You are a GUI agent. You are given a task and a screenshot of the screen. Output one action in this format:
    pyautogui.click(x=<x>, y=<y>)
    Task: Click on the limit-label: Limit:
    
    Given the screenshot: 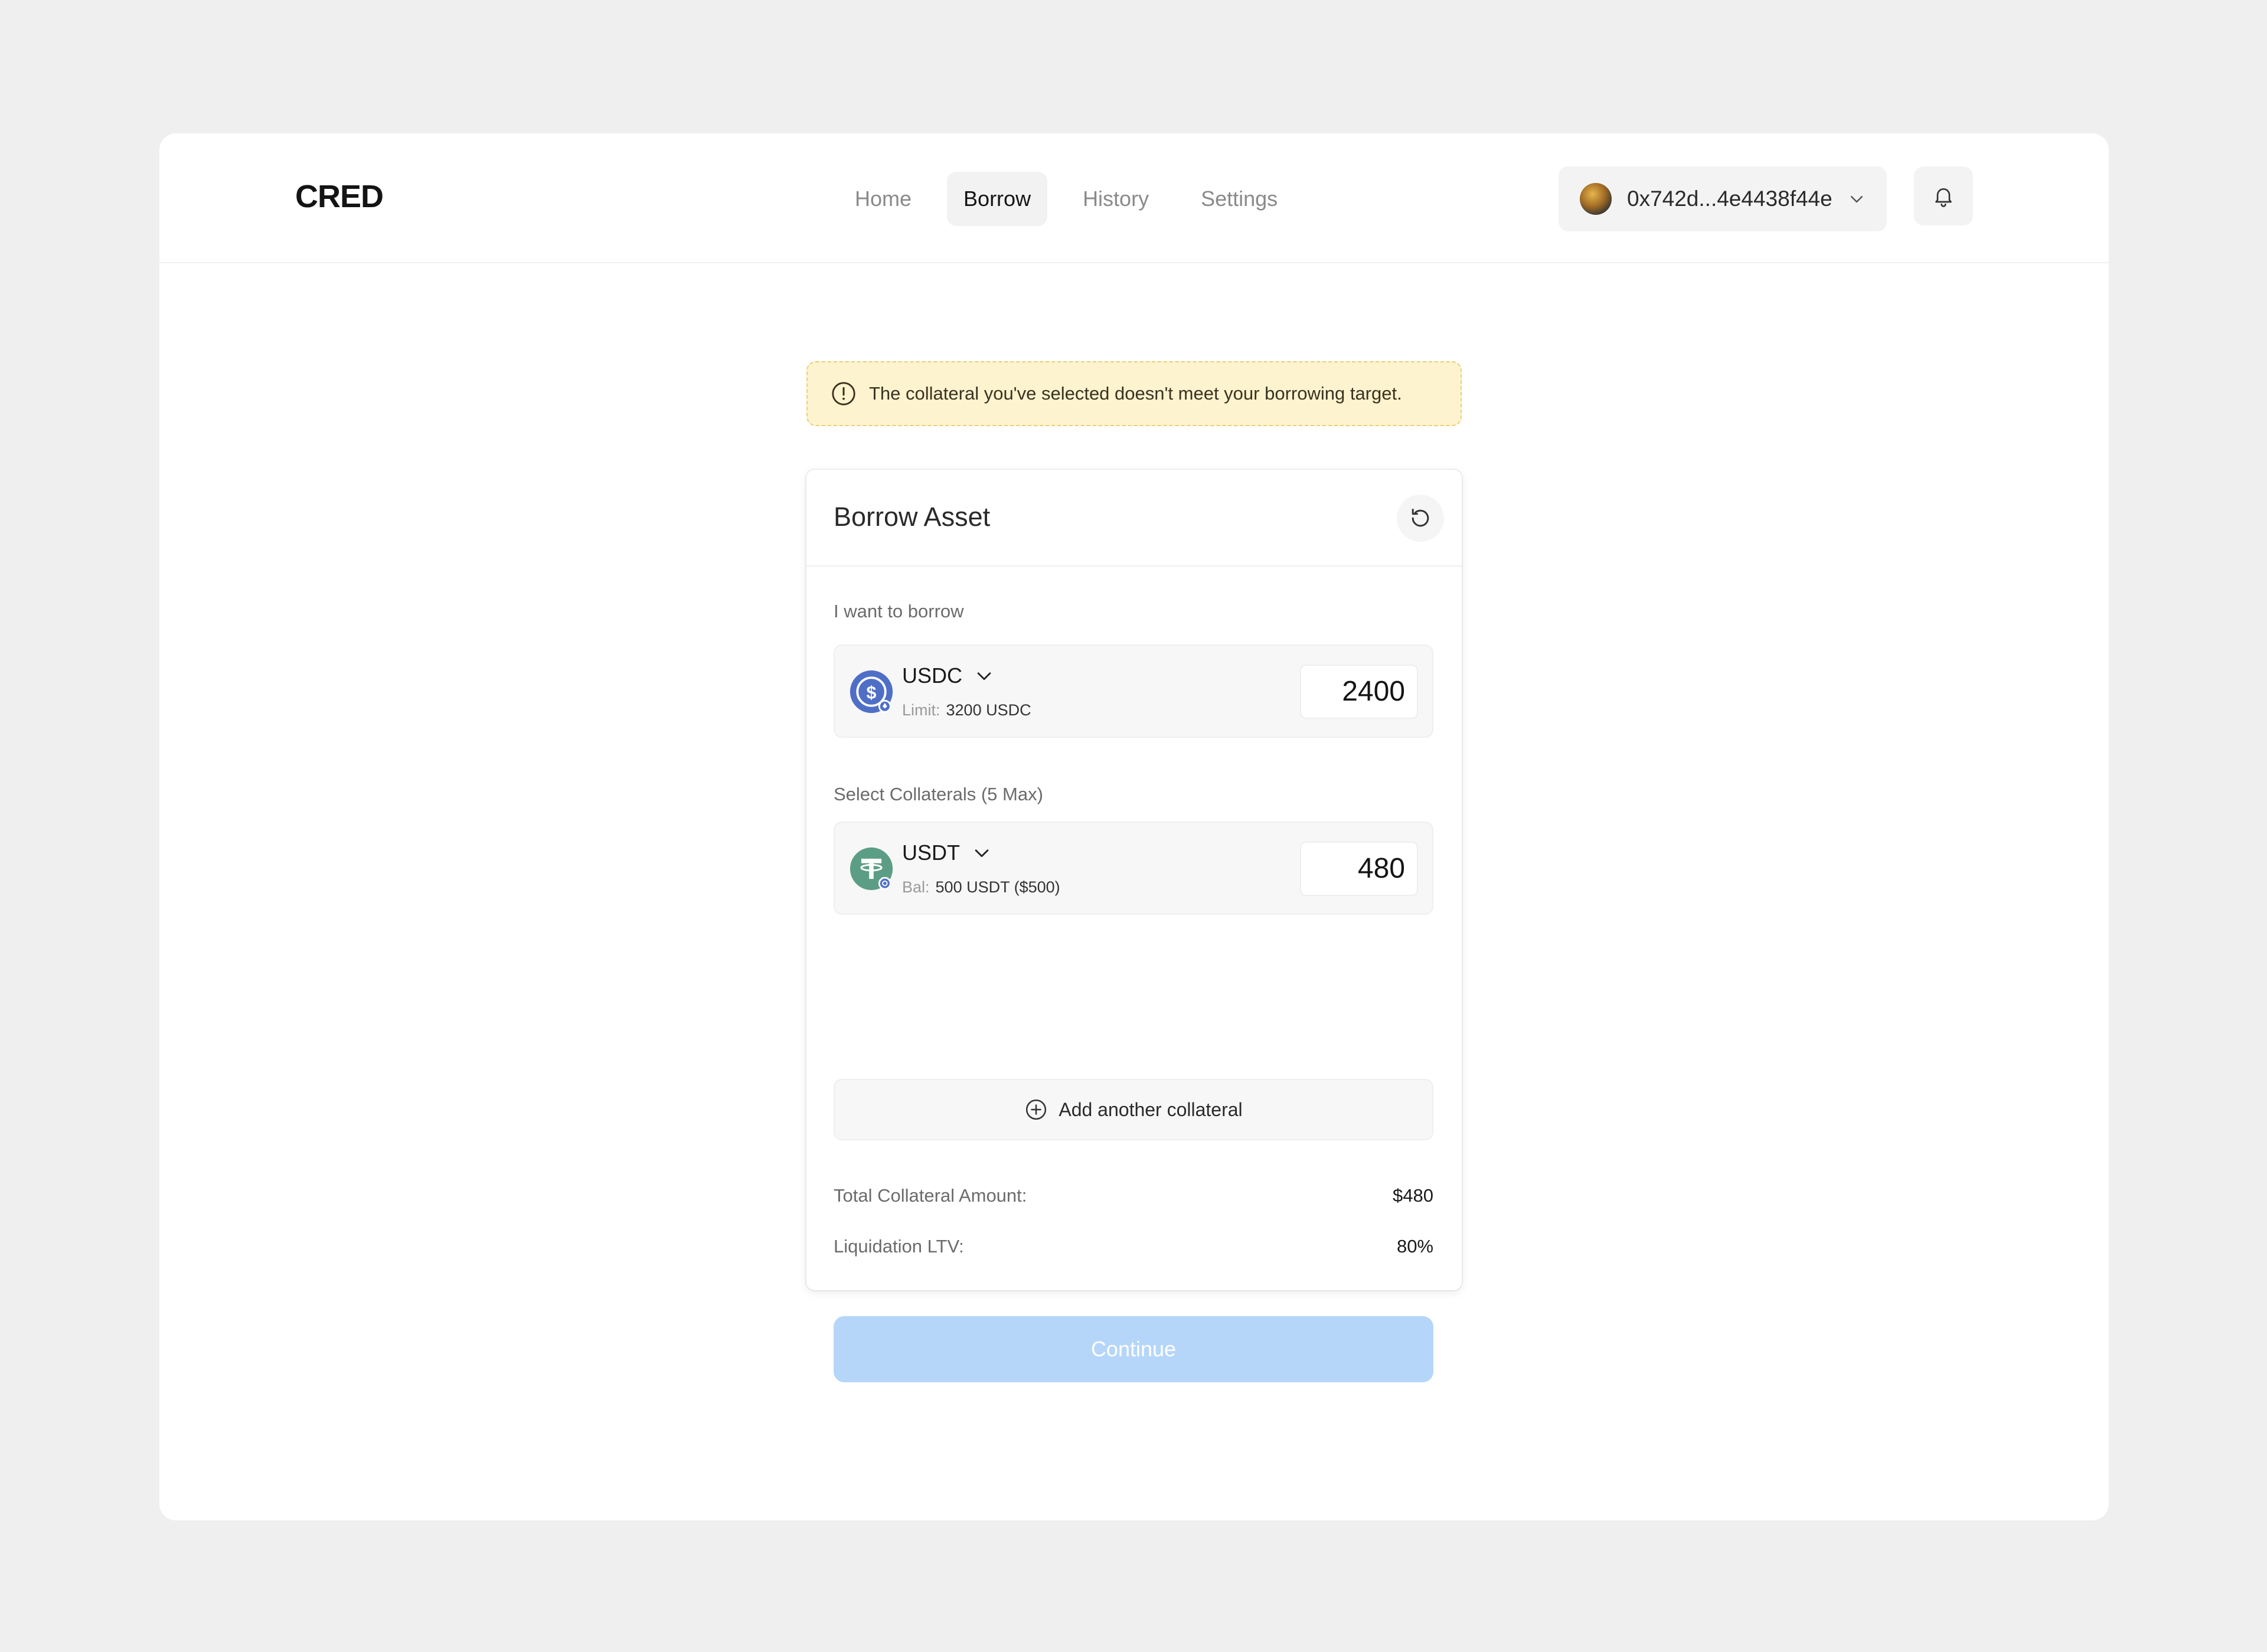 What is the action you would take?
    pyautogui.click(x=921, y=710)
    